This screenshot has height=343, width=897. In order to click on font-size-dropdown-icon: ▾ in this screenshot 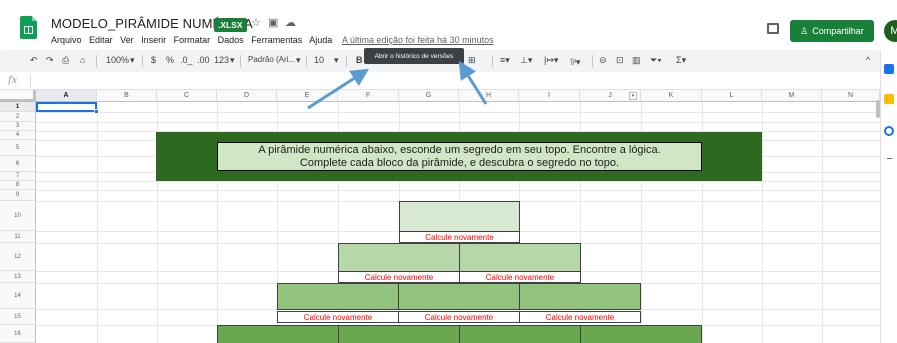, I will do `click(336, 60)`.